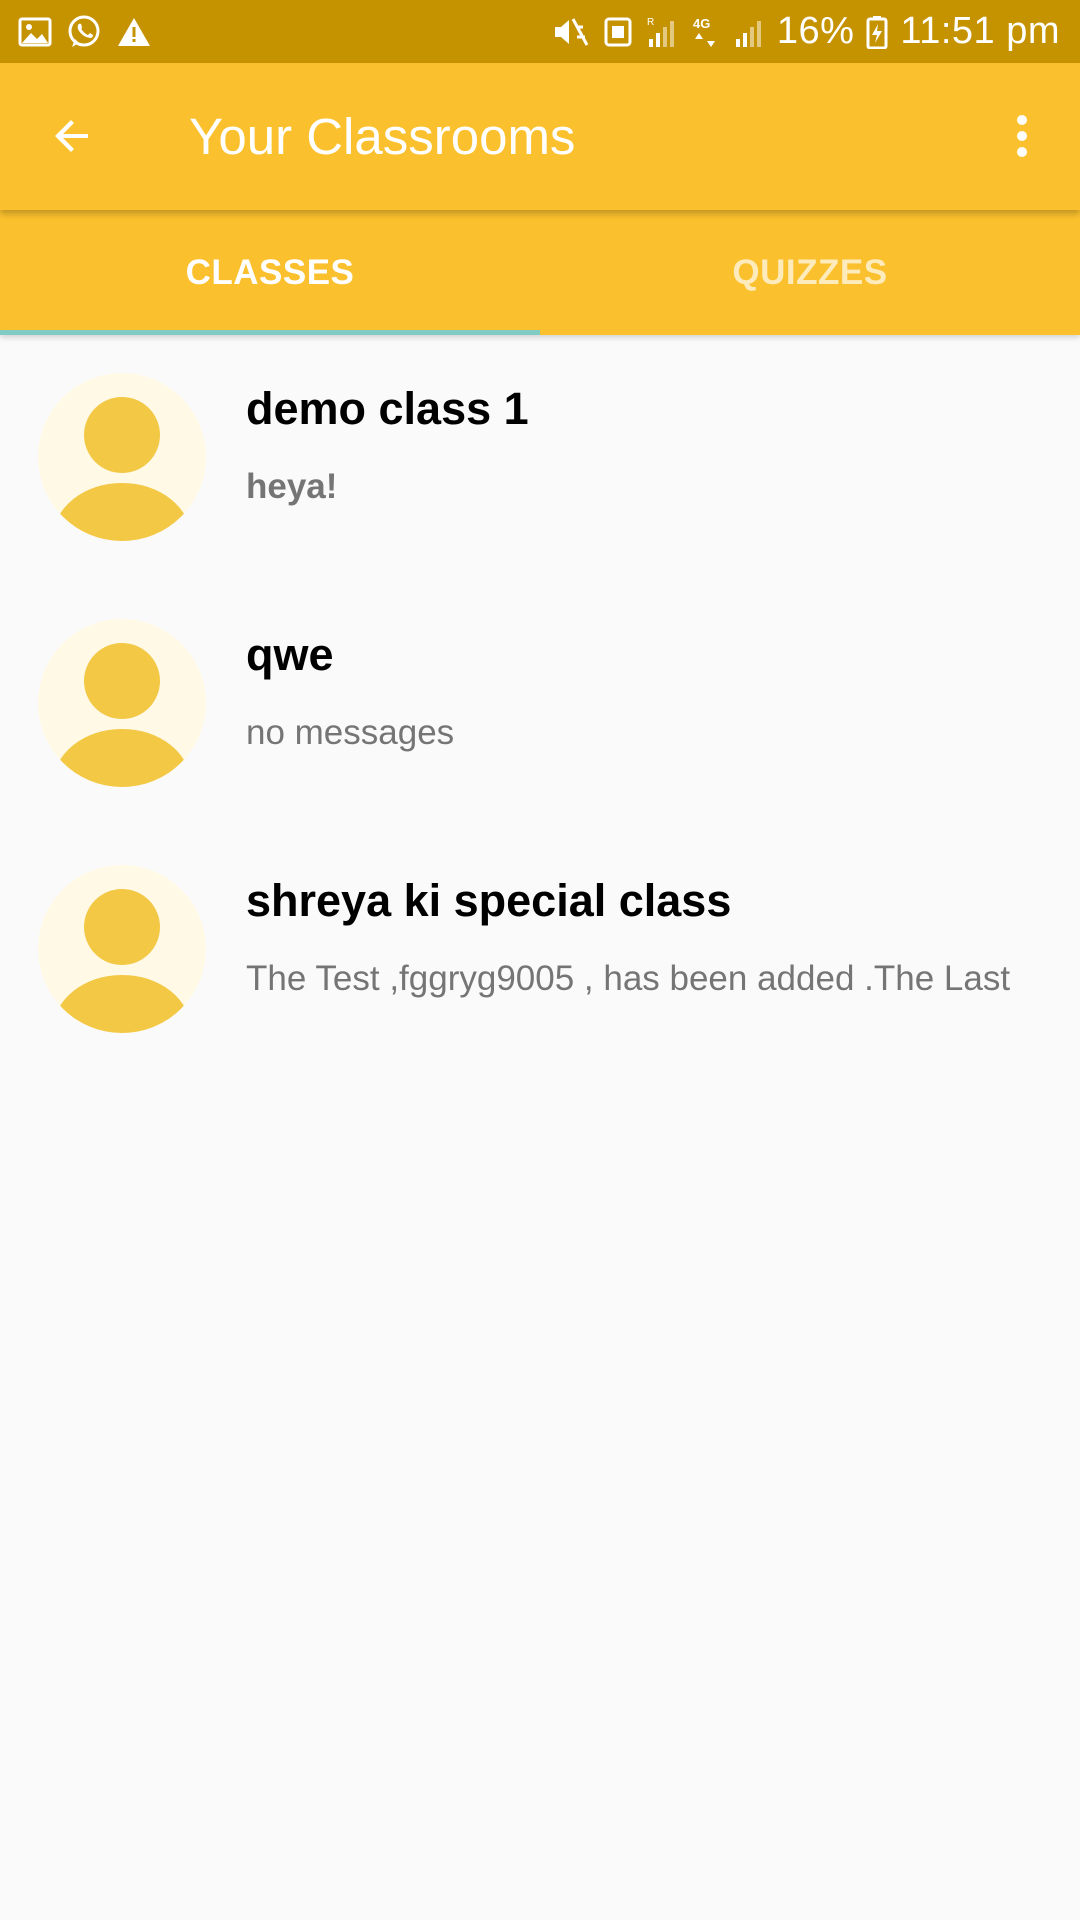  I want to click on overflow-menu-button, so click(1022, 136).